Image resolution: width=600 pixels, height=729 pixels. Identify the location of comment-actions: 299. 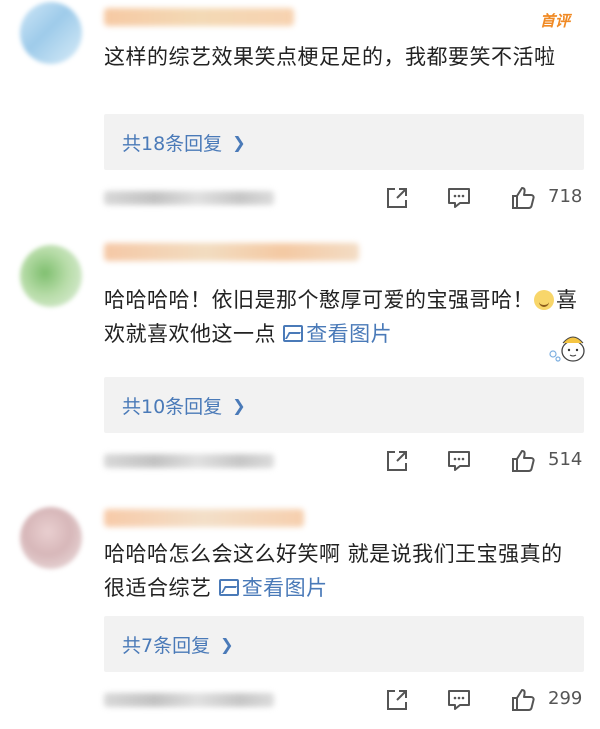
(300, 700).